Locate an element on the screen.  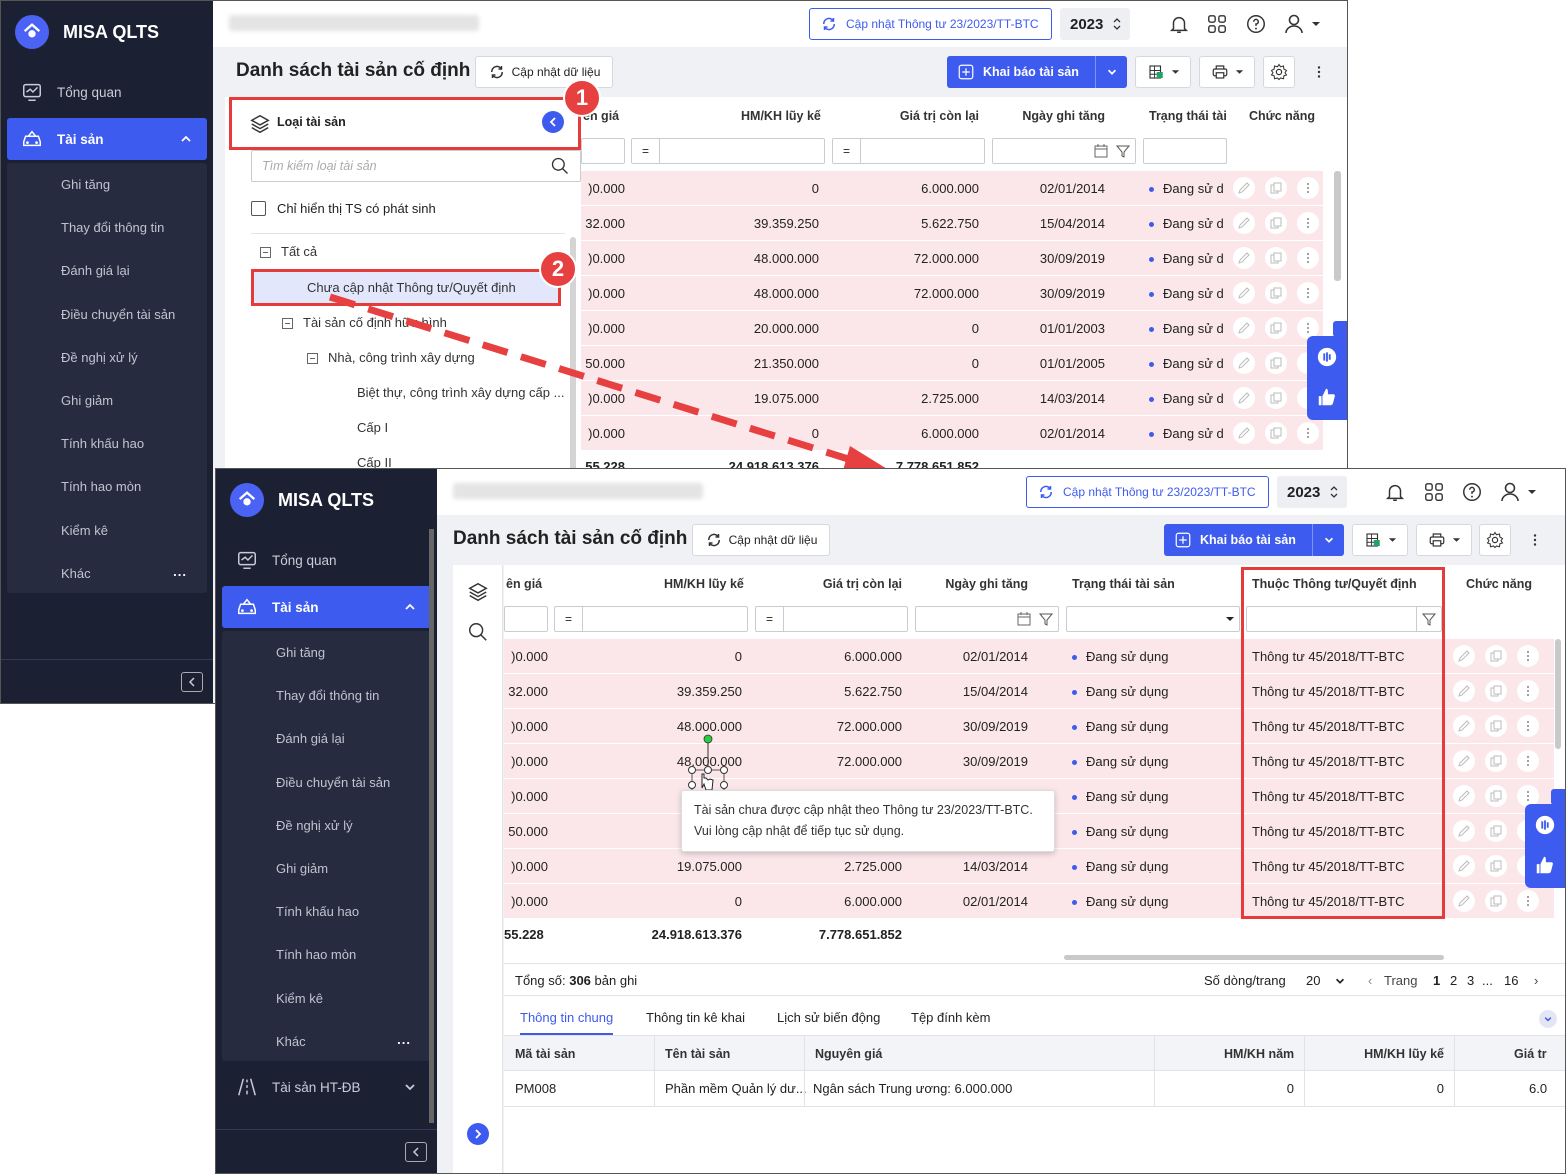
refresh-data-button: Cập nhật dữ liệu is located at coordinates (761, 540).